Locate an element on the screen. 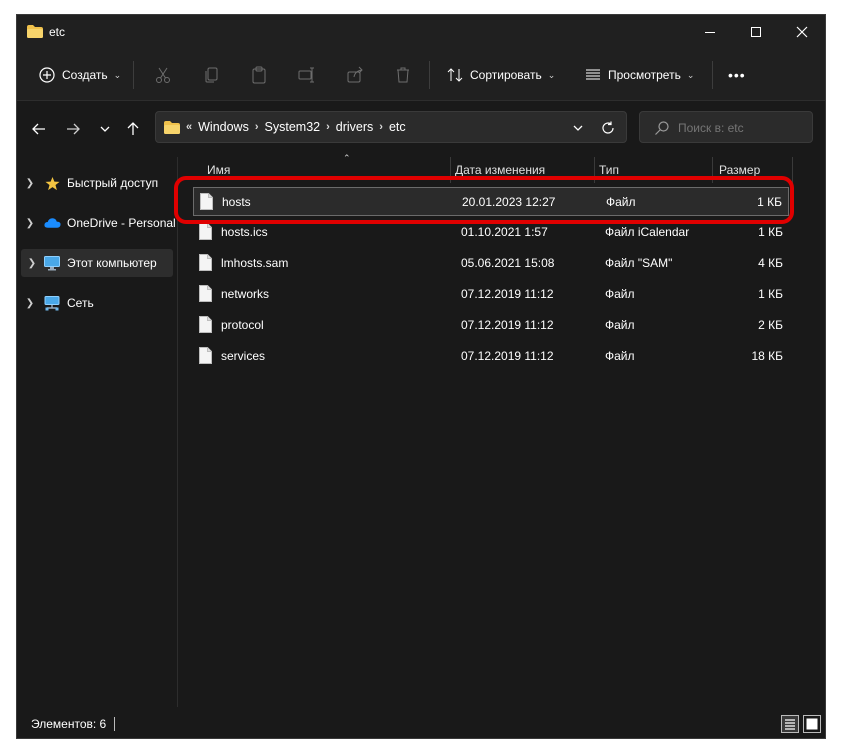 The width and height of the screenshot is (841, 753). file-row-protocol: protocol 07.12.2019 11:12 Файл 2 КБ is located at coordinates (491, 325).